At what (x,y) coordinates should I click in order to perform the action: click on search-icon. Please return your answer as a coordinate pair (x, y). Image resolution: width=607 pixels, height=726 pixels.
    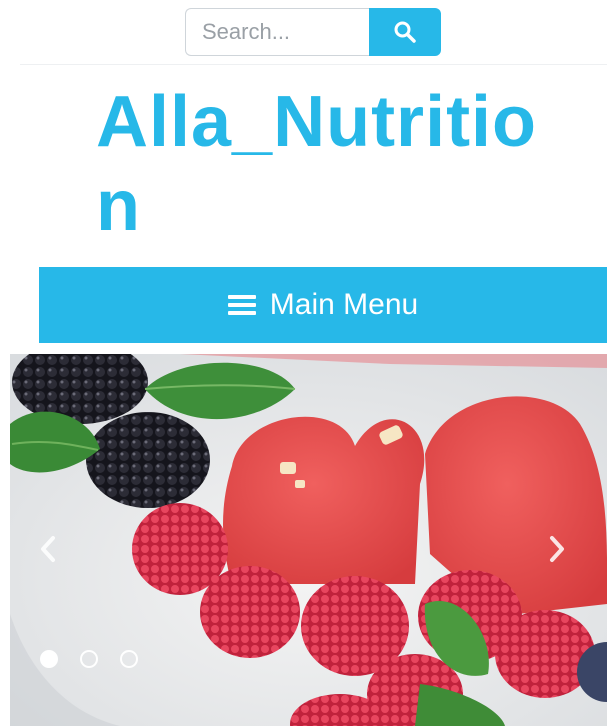
    Looking at the image, I should click on (405, 32).